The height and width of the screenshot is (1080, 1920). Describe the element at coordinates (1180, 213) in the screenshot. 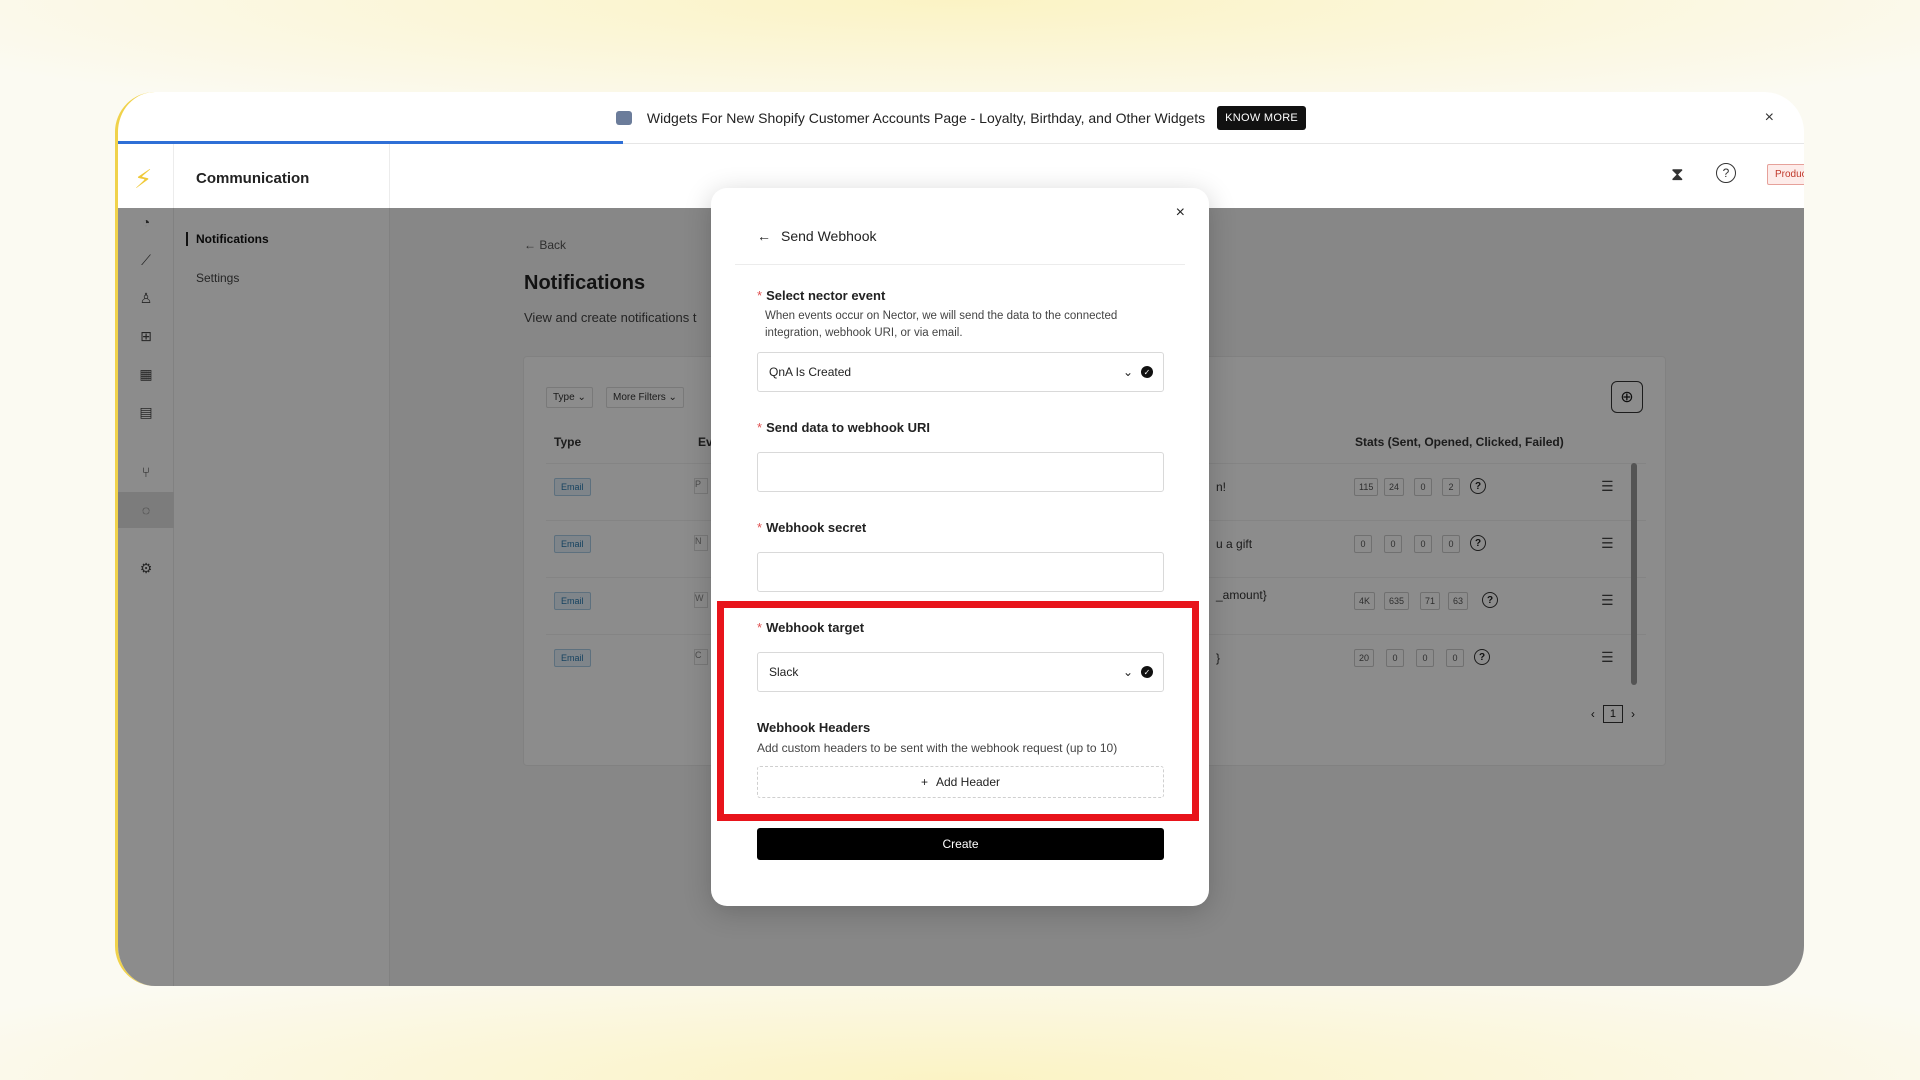

I see `modal-close-icon: ×` at that location.